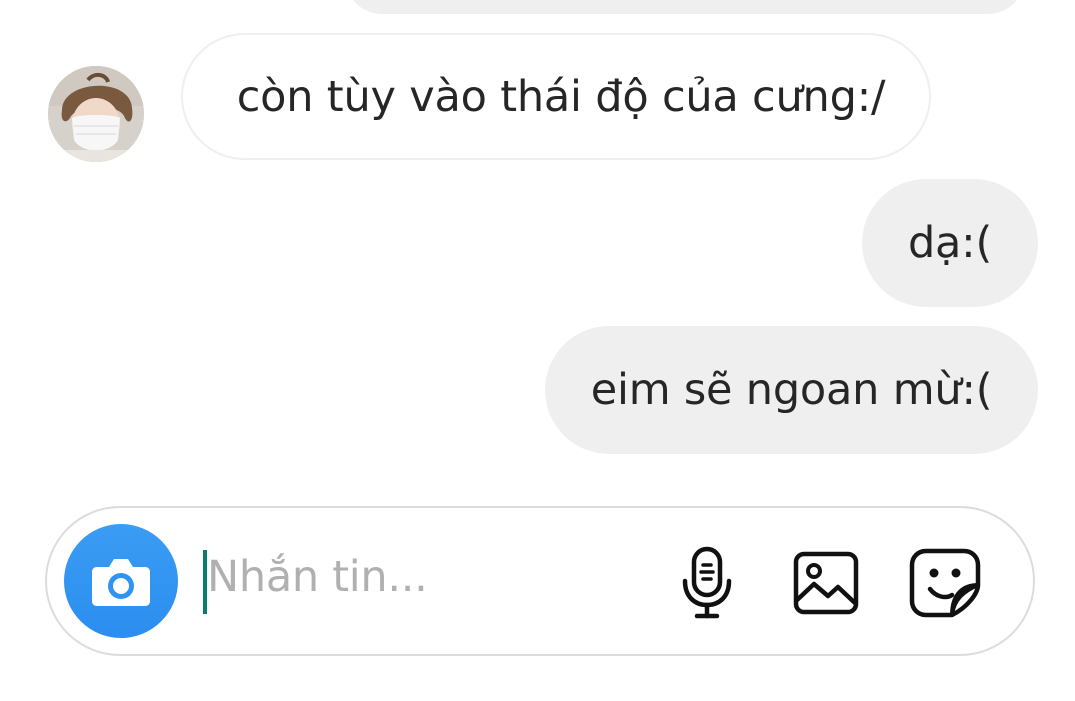  I want to click on gallery-button, so click(826, 583).